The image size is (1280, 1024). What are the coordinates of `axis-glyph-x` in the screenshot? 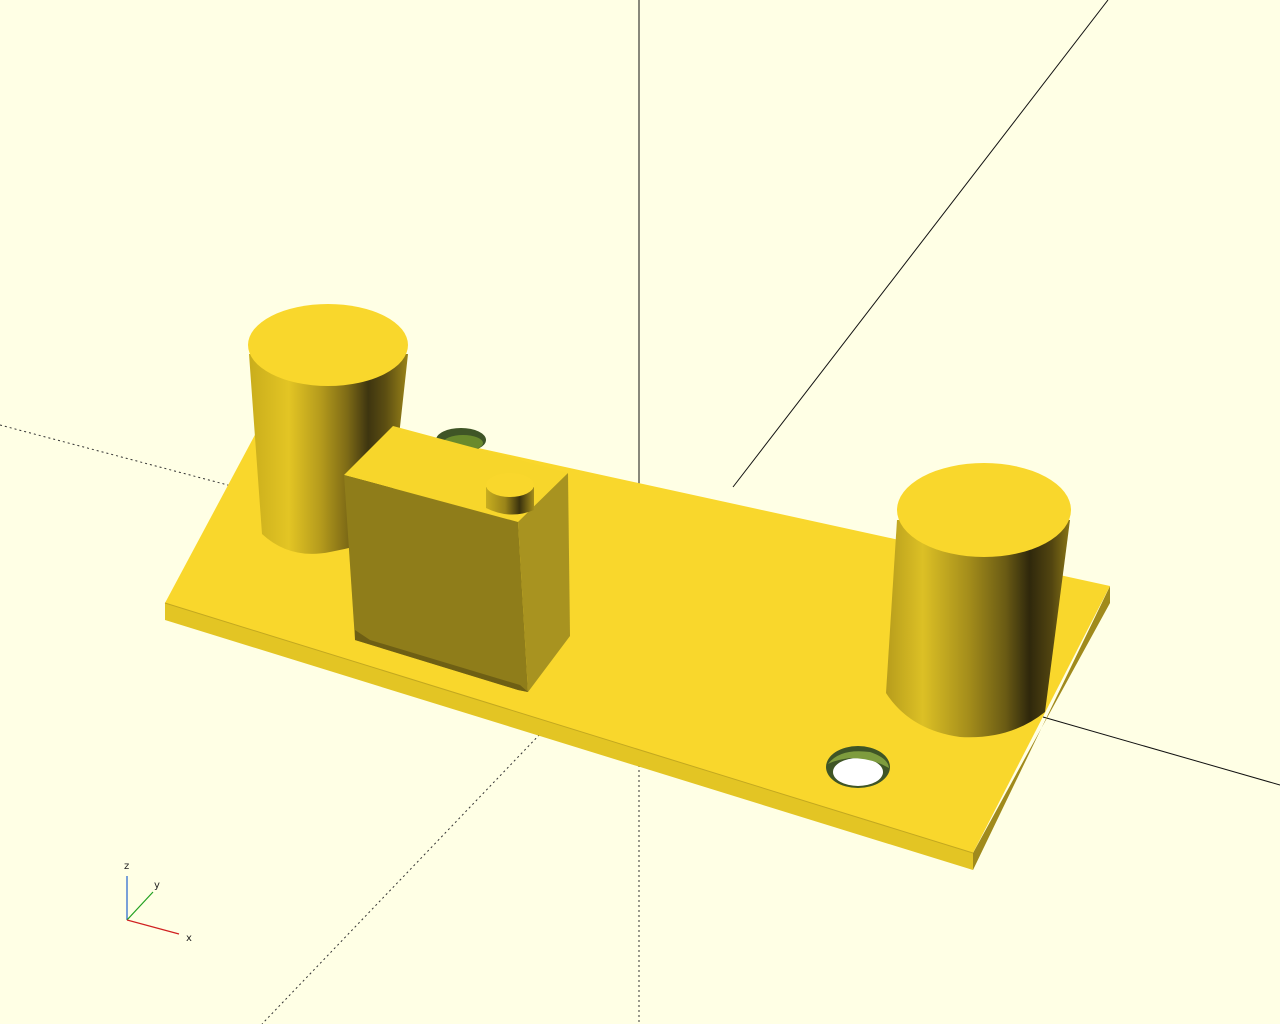 It's located at (153, 927).